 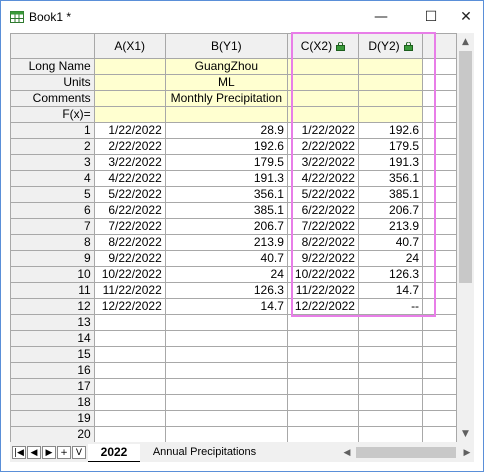 I want to click on cell-c: 11/22/2022, so click(x=322, y=290).